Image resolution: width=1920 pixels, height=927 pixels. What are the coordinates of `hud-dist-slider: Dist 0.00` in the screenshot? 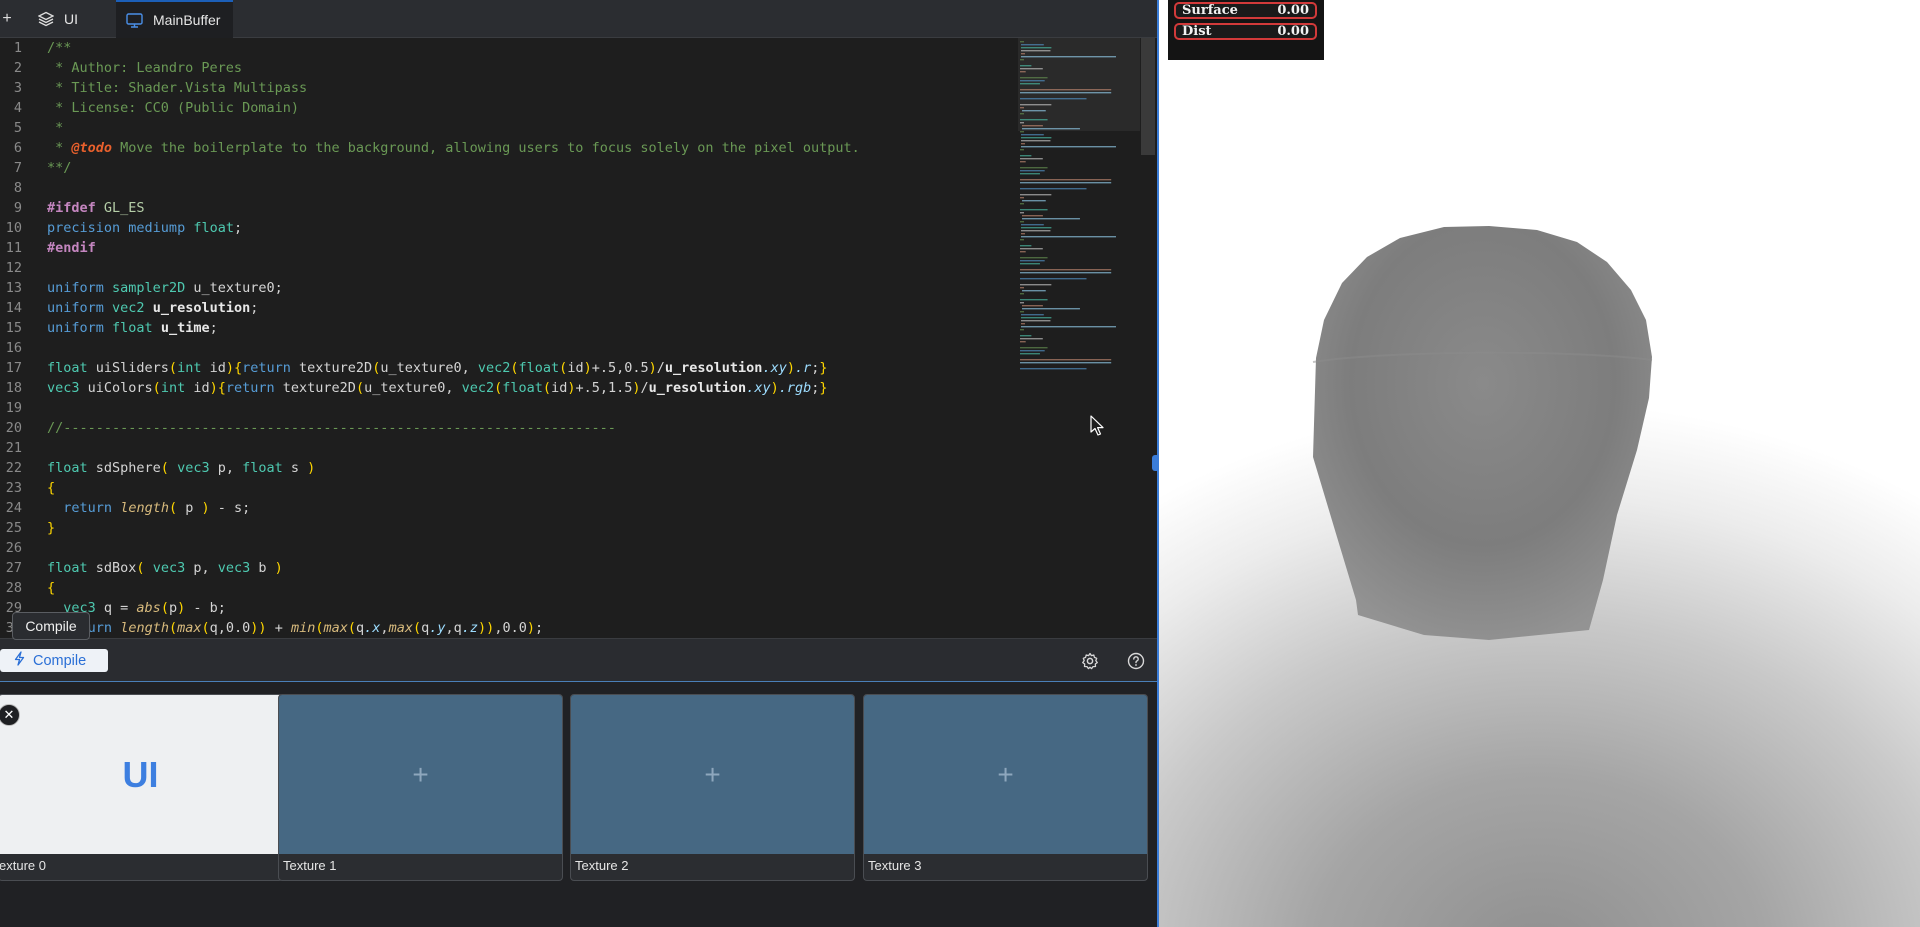 It's located at (1245, 31).